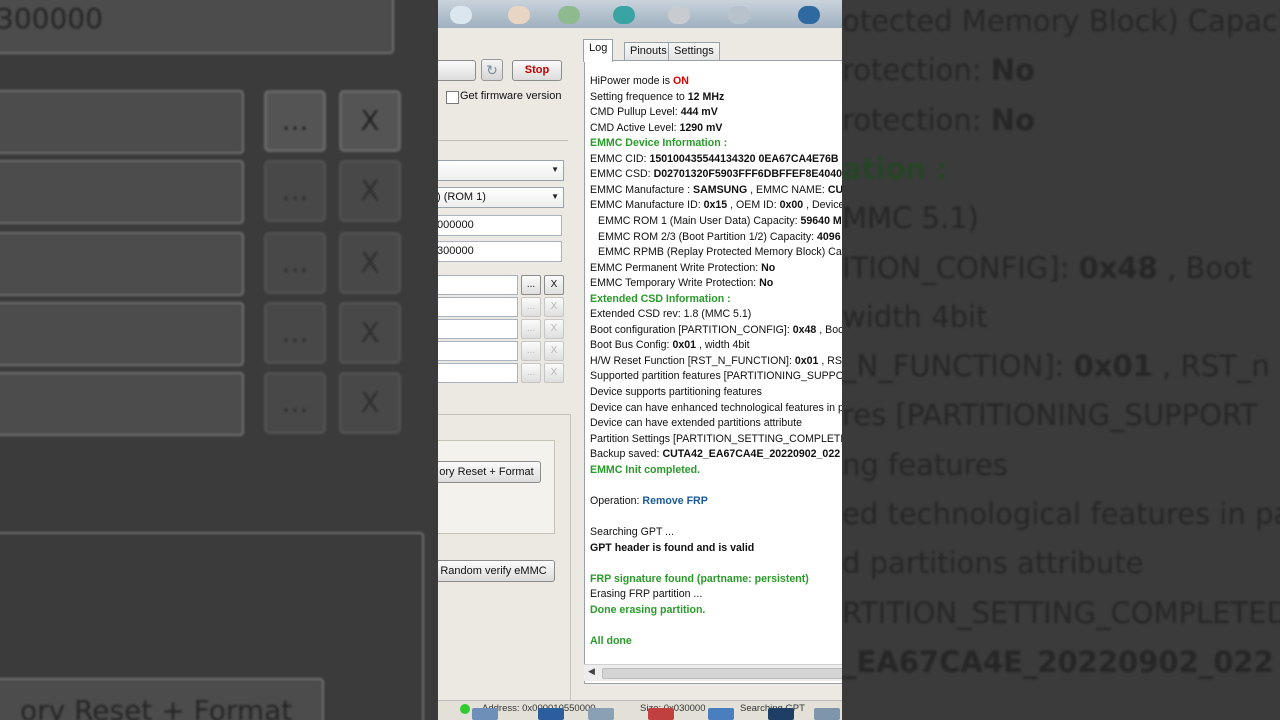 The image size is (1280, 720). Describe the element at coordinates (639, 96) in the screenshot. I see `log-line-part: Setting frequence to` at that location.